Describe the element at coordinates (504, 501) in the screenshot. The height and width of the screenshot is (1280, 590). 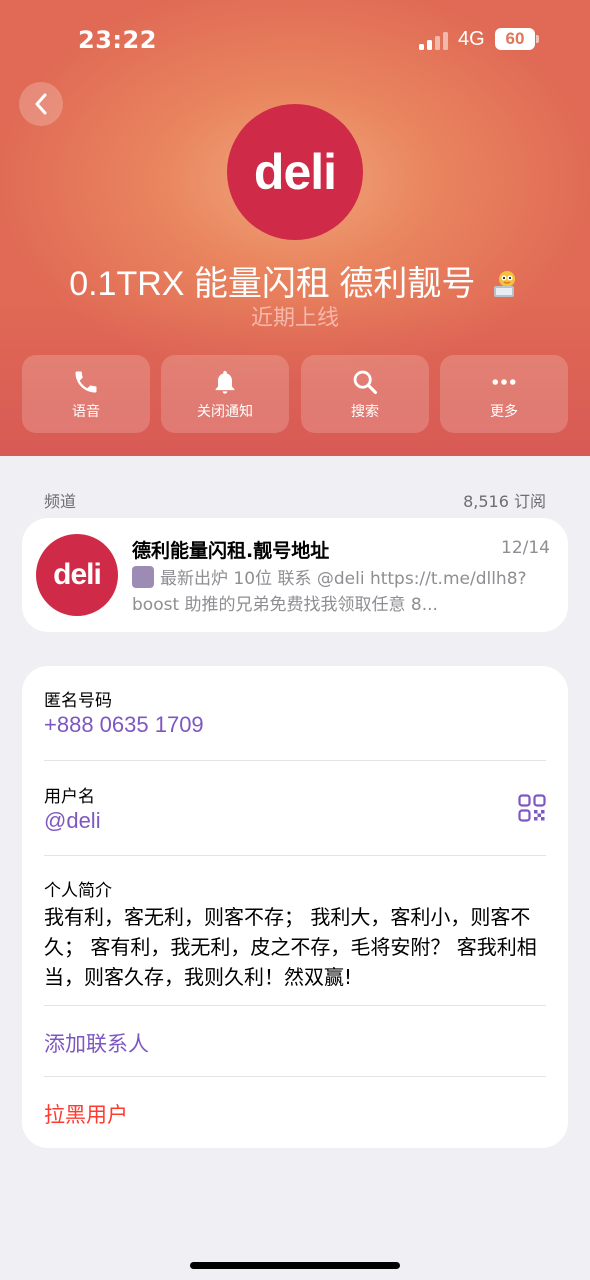
I see `subscriber-count: 8,516 订阅` at that location.